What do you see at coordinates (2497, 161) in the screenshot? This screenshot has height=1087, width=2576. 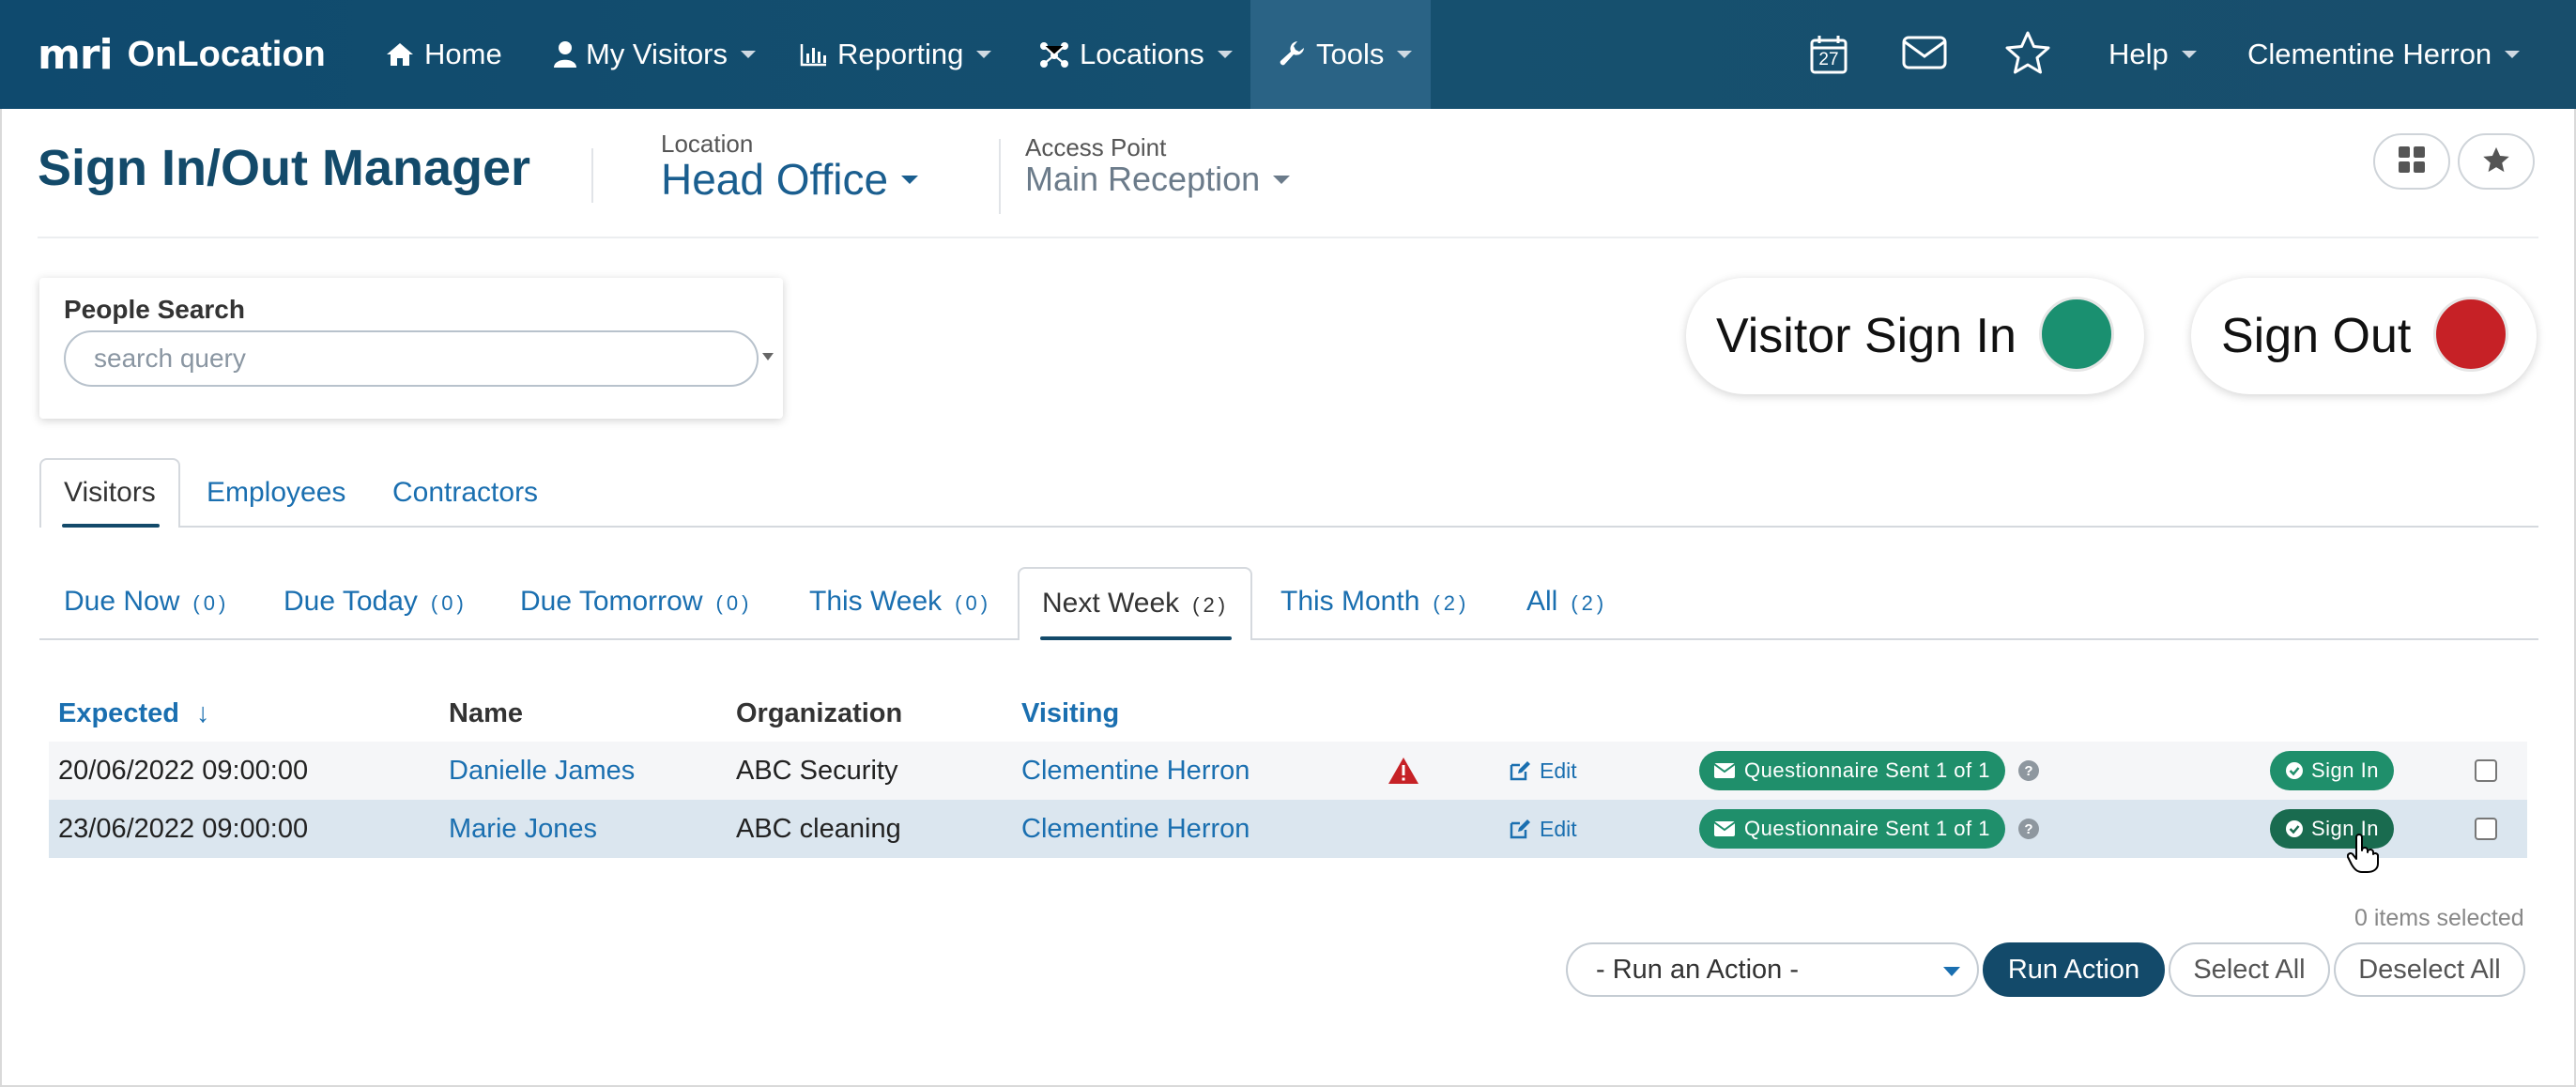 I see `favorite-page-button` at bounding box center [2497, 161].